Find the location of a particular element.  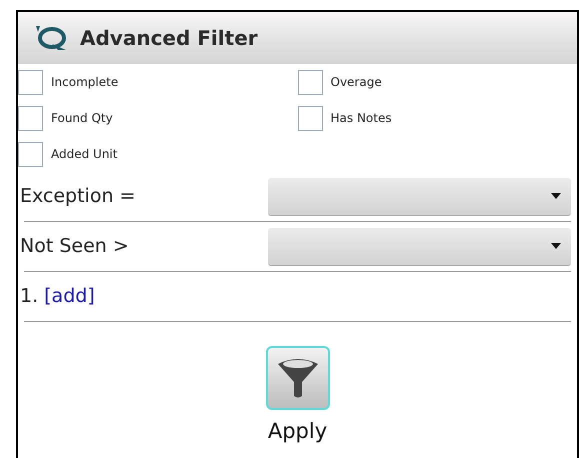

rule-number: 1. is located at coordinates (29, 297).